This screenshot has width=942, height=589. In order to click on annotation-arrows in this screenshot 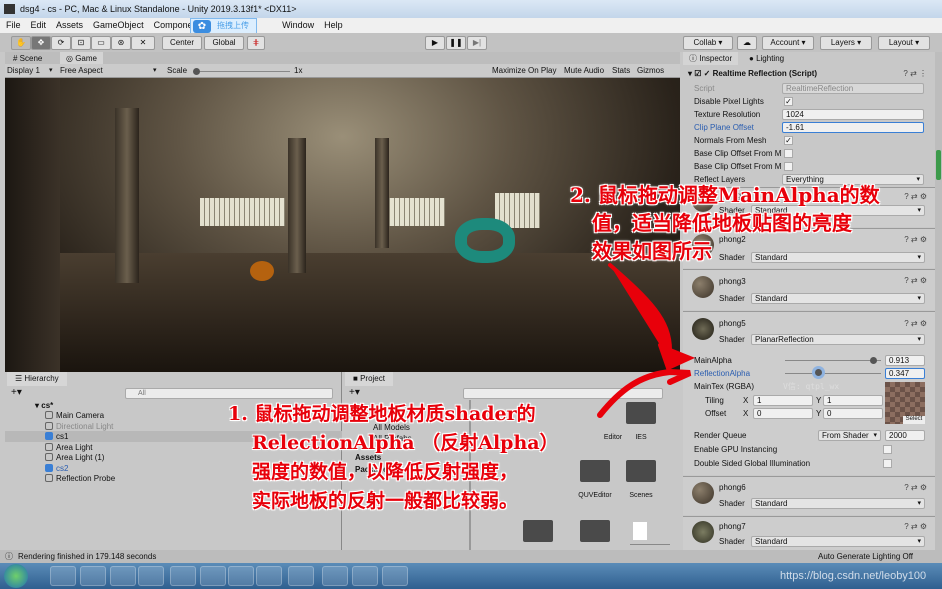, I will do `click(646, 340)`.